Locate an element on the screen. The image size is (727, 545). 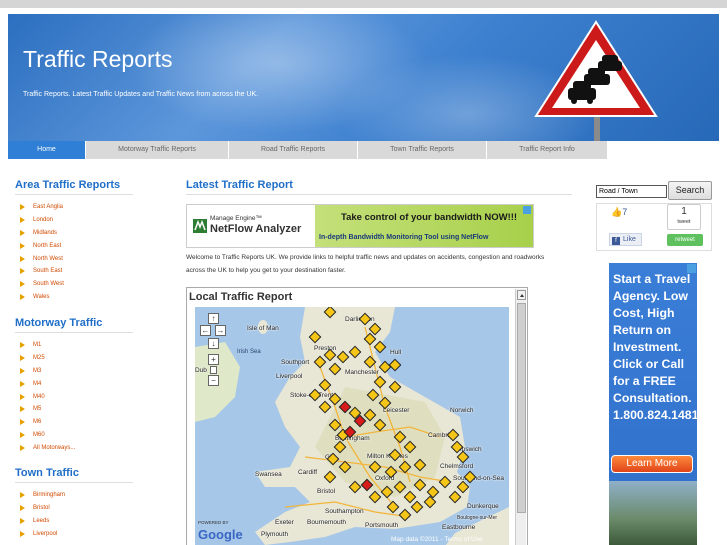
nav-town-traffic-reports: Town Traffic Reports is located at coordinates (422, 150).